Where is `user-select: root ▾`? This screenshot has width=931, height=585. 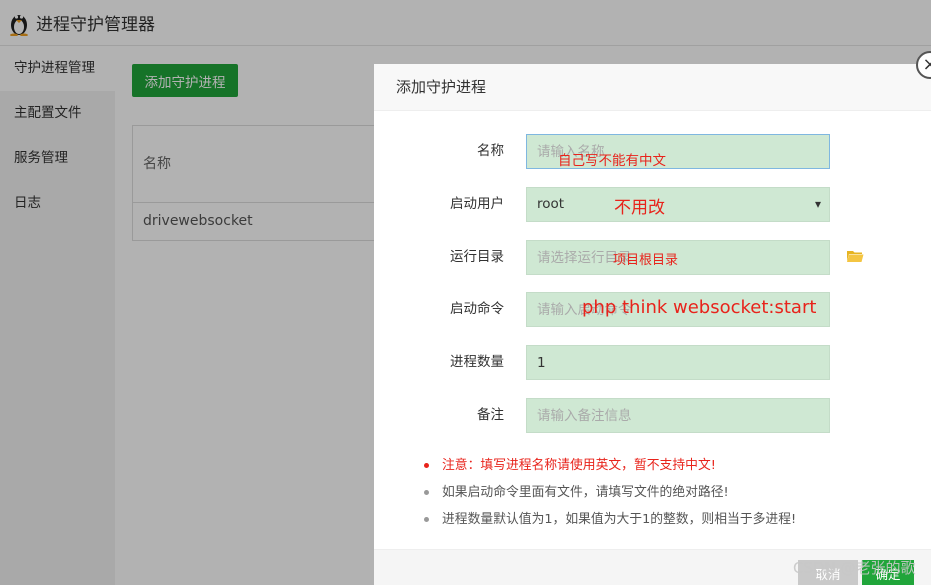
user-select: root ▾ is located at coordinates (678, 204).